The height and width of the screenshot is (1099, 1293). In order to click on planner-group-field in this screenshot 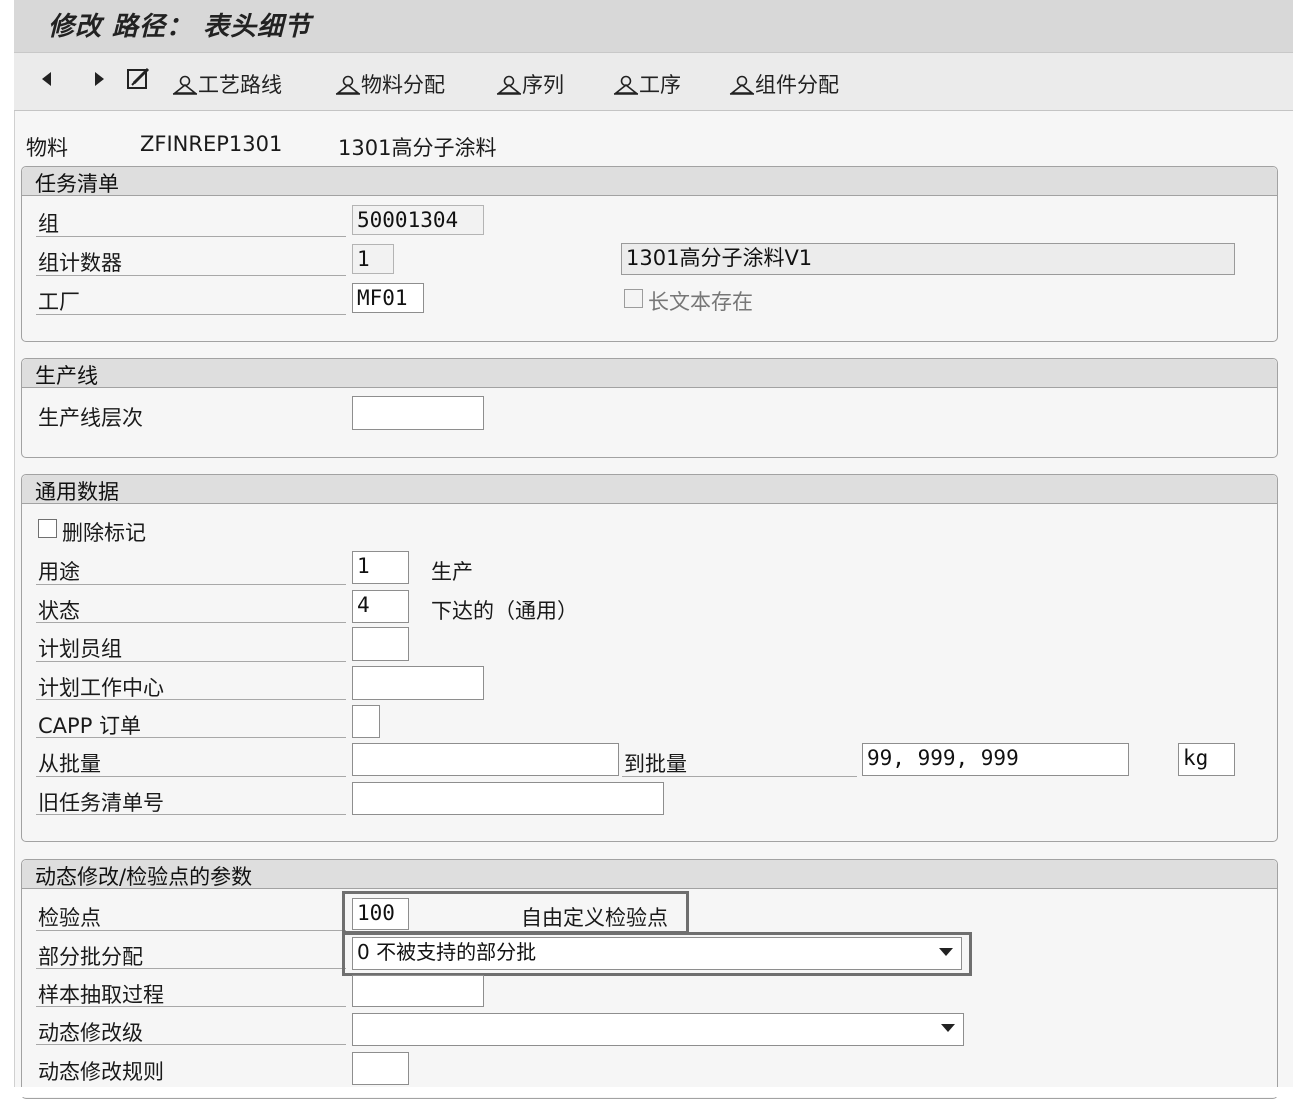, I will do `click(380, 644)`.